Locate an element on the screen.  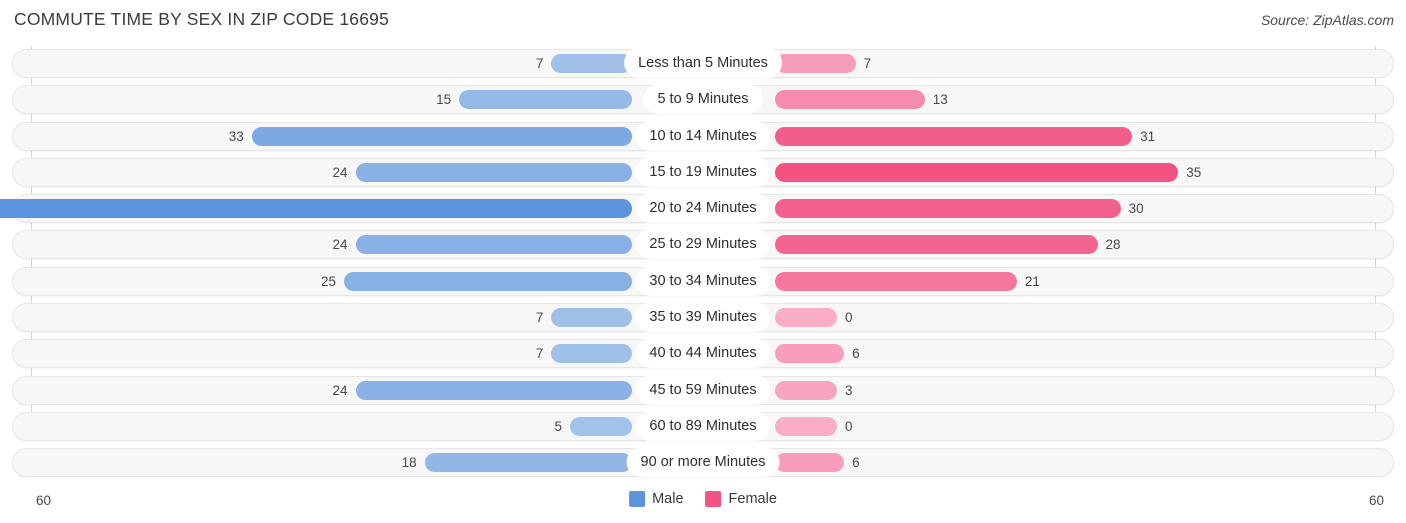
chart-row: 18 6 90 or more Minutes is located at coordinates (703, 463).